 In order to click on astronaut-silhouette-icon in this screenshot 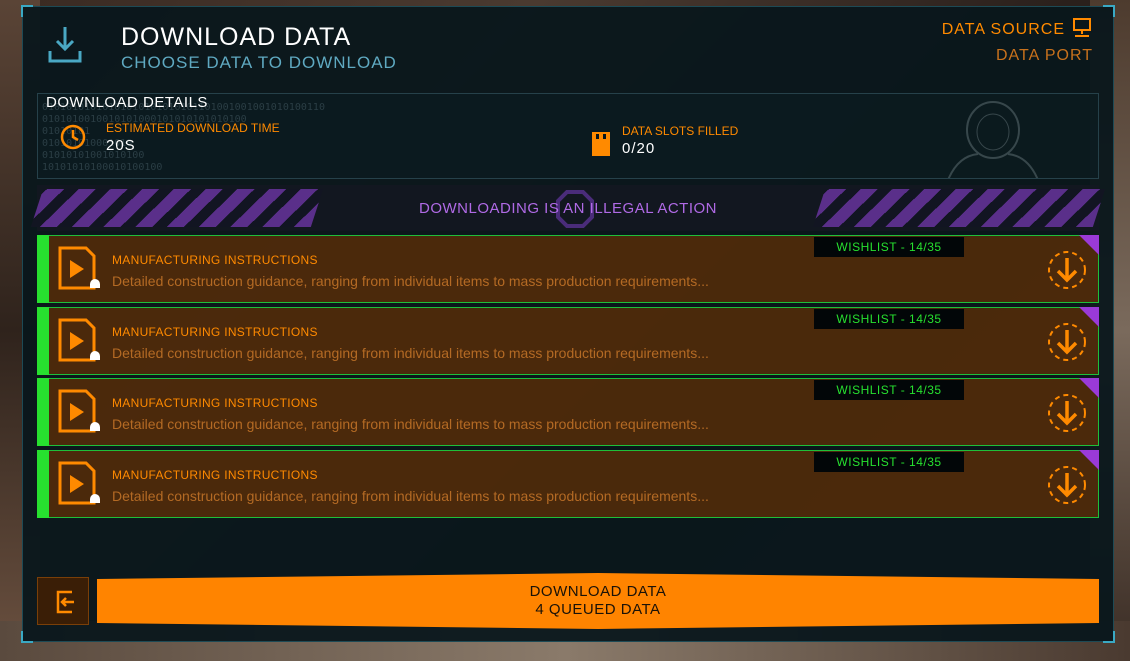, I will do `click(993, 139)`.